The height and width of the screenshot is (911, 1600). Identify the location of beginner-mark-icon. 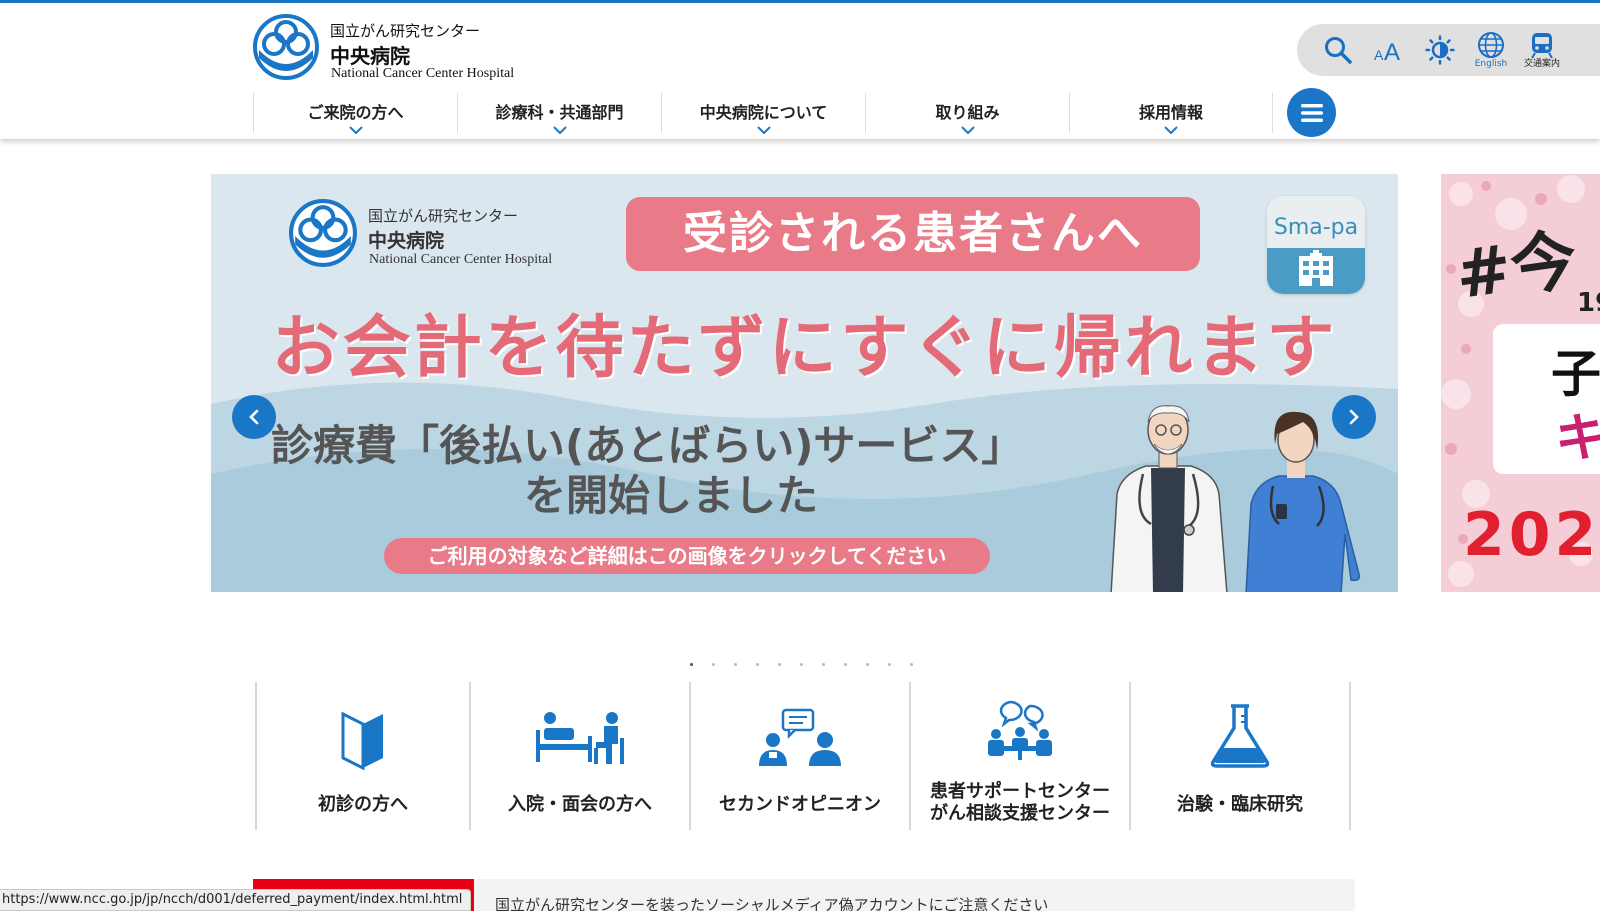
(362, 740).